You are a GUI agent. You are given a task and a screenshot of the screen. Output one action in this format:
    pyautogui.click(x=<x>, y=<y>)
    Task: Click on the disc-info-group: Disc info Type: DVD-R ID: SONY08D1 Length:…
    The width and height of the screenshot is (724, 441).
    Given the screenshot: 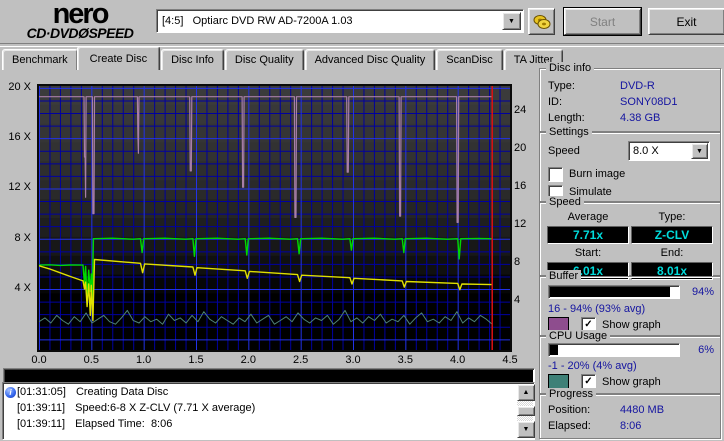 What is the action you would take?
    pyautogui.click(x=630, y=97)
    